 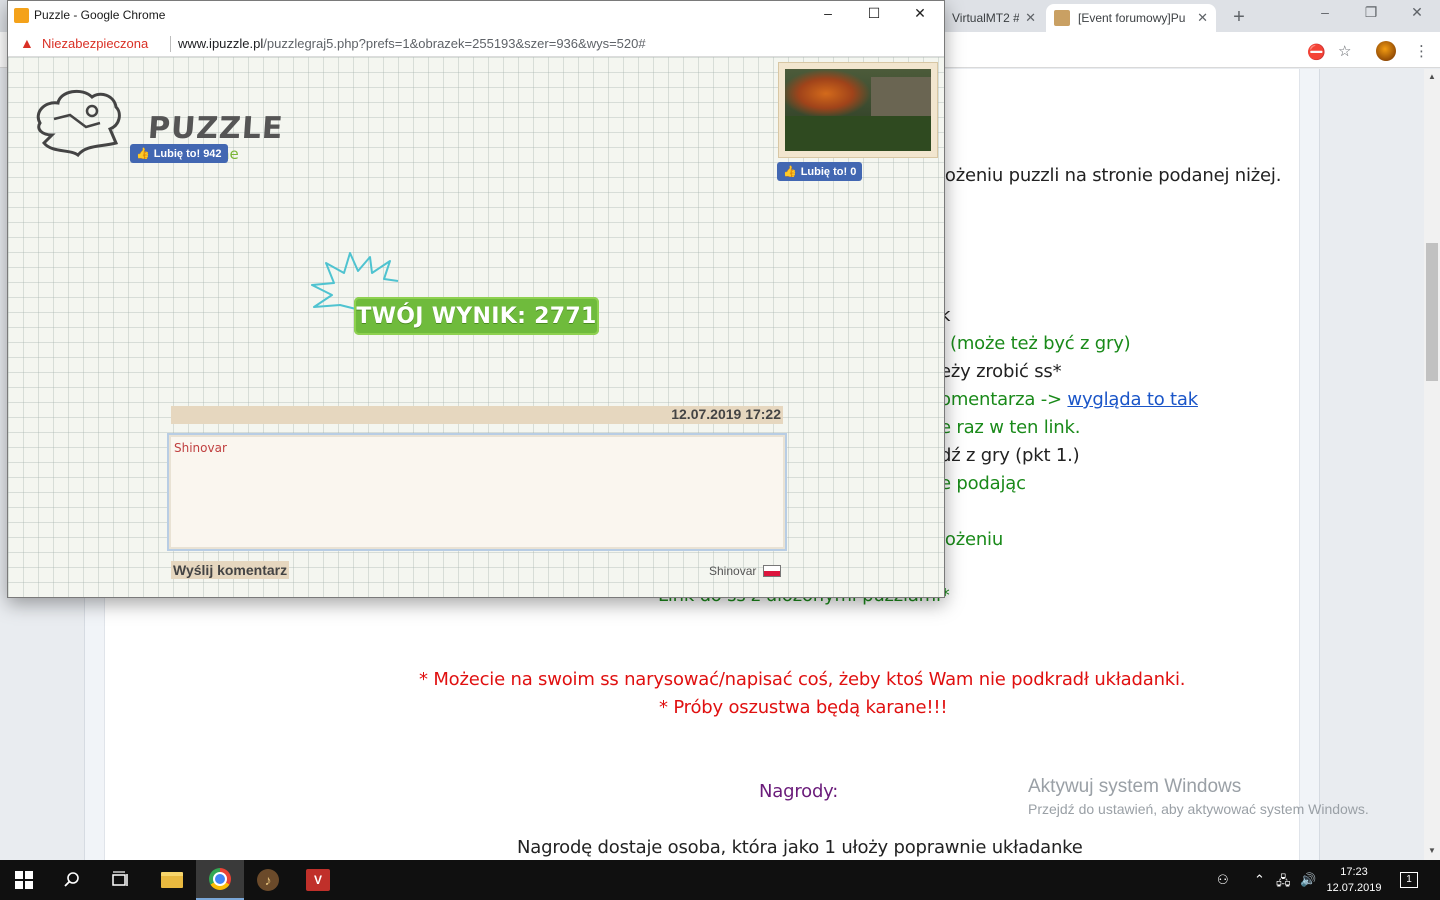 What do you see at coordinates (1371, 12) in the screenshot?
I see `restore-button: ❐` at bounding box center [1371, 12].